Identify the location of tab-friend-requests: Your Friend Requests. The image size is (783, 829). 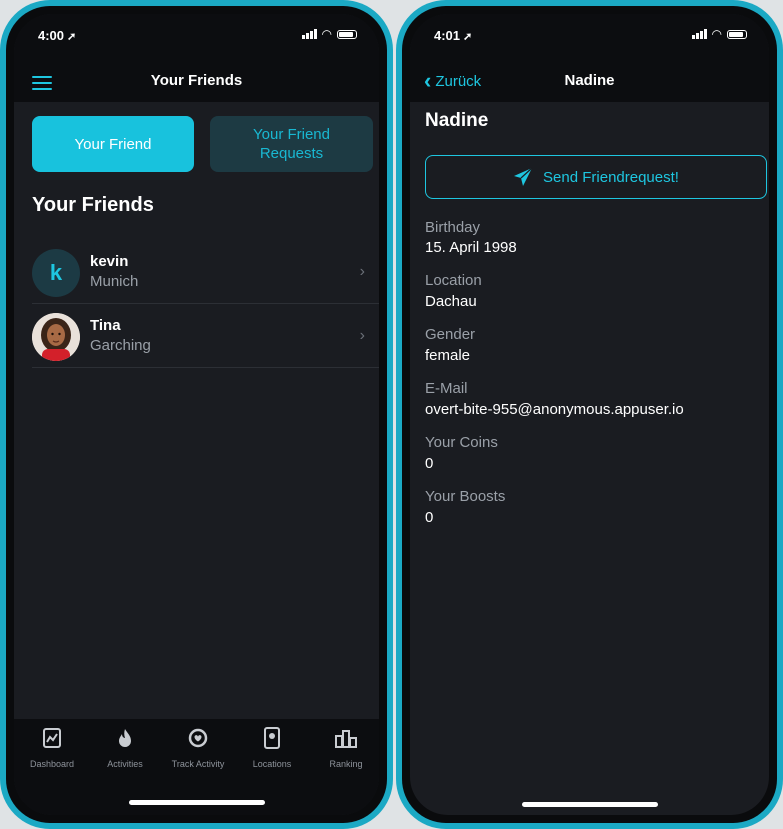
(291, 144).